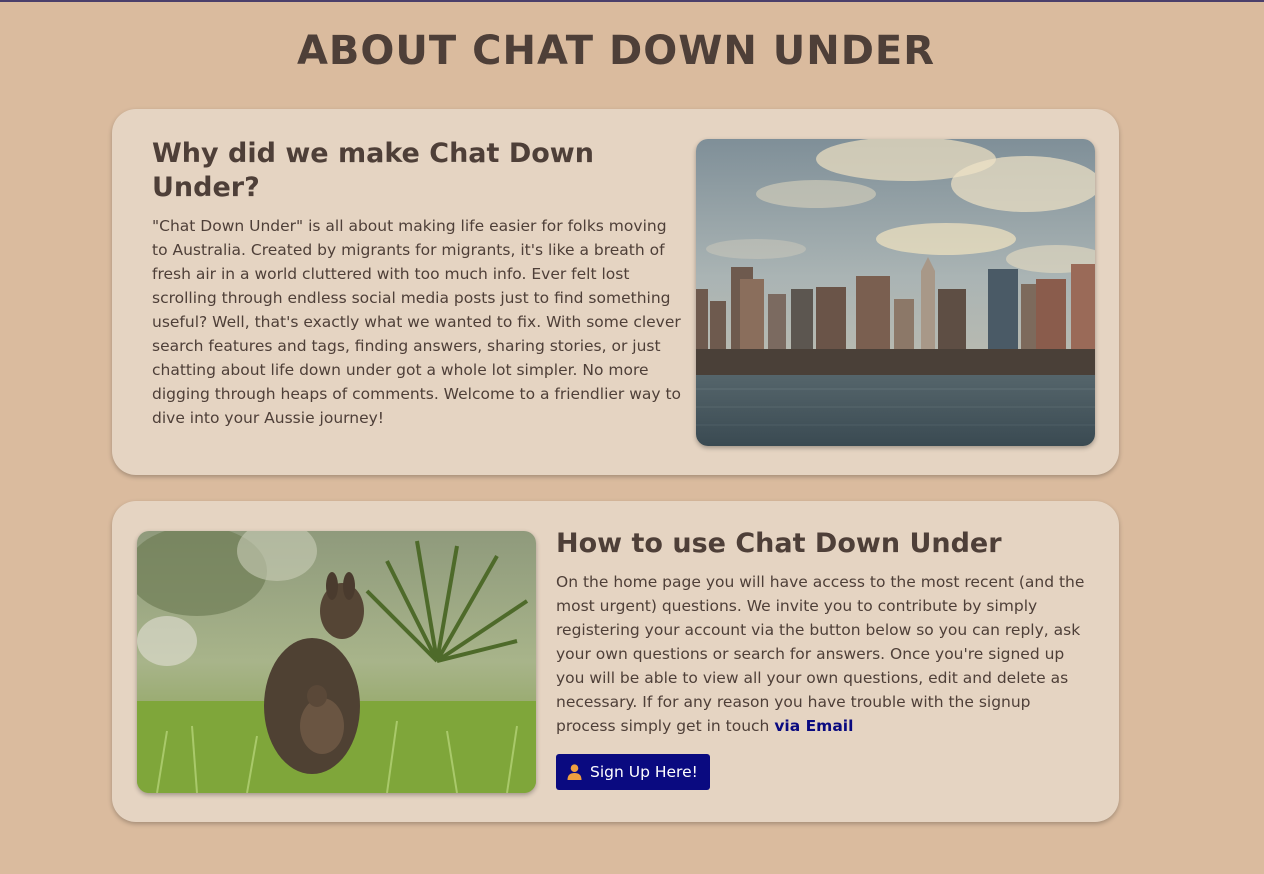 This screenshot has height=874, width=1264. Describe the element at coordinates (616, 51) in the screenshot. I see `page-title: ABOUT CHAT DOWN UNDER` at that location.